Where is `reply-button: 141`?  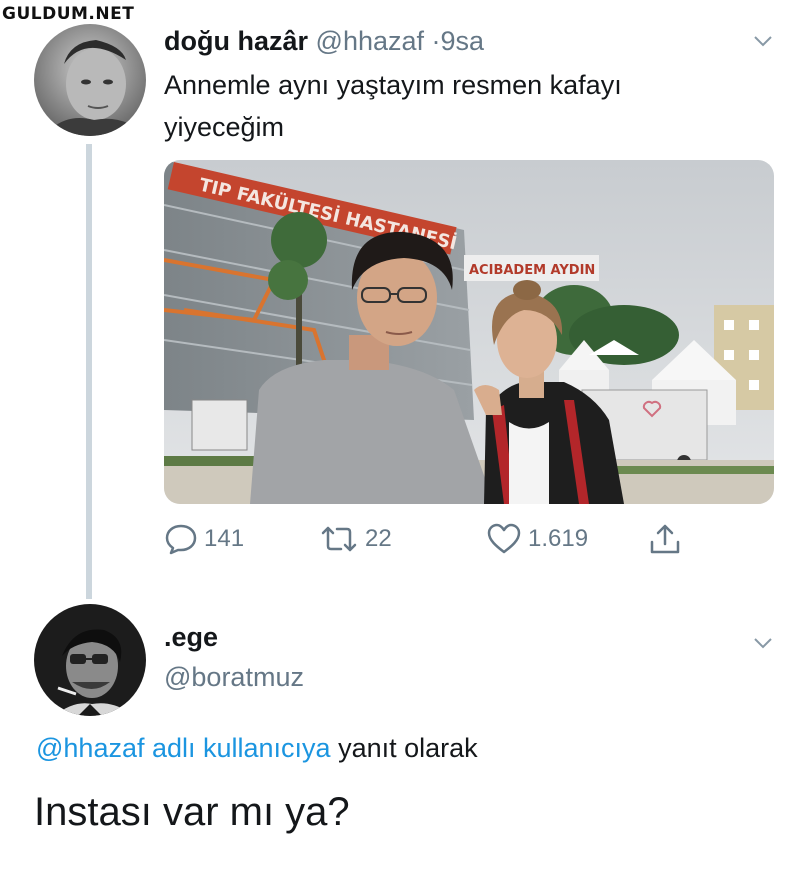 reply-button: 141 is located at coordinates (204, 539).